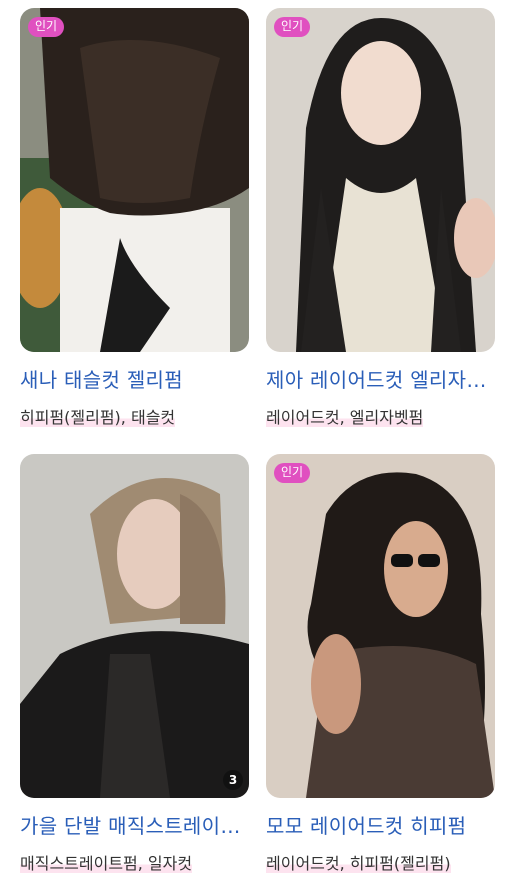 The width and height of the screenshot is (512, 874). What do you see at coordinates (380, 824) in the screenshot?
I see `hairstyle-title: 모모 레이어드컷 히피펌` at bounding box center [380, 824].